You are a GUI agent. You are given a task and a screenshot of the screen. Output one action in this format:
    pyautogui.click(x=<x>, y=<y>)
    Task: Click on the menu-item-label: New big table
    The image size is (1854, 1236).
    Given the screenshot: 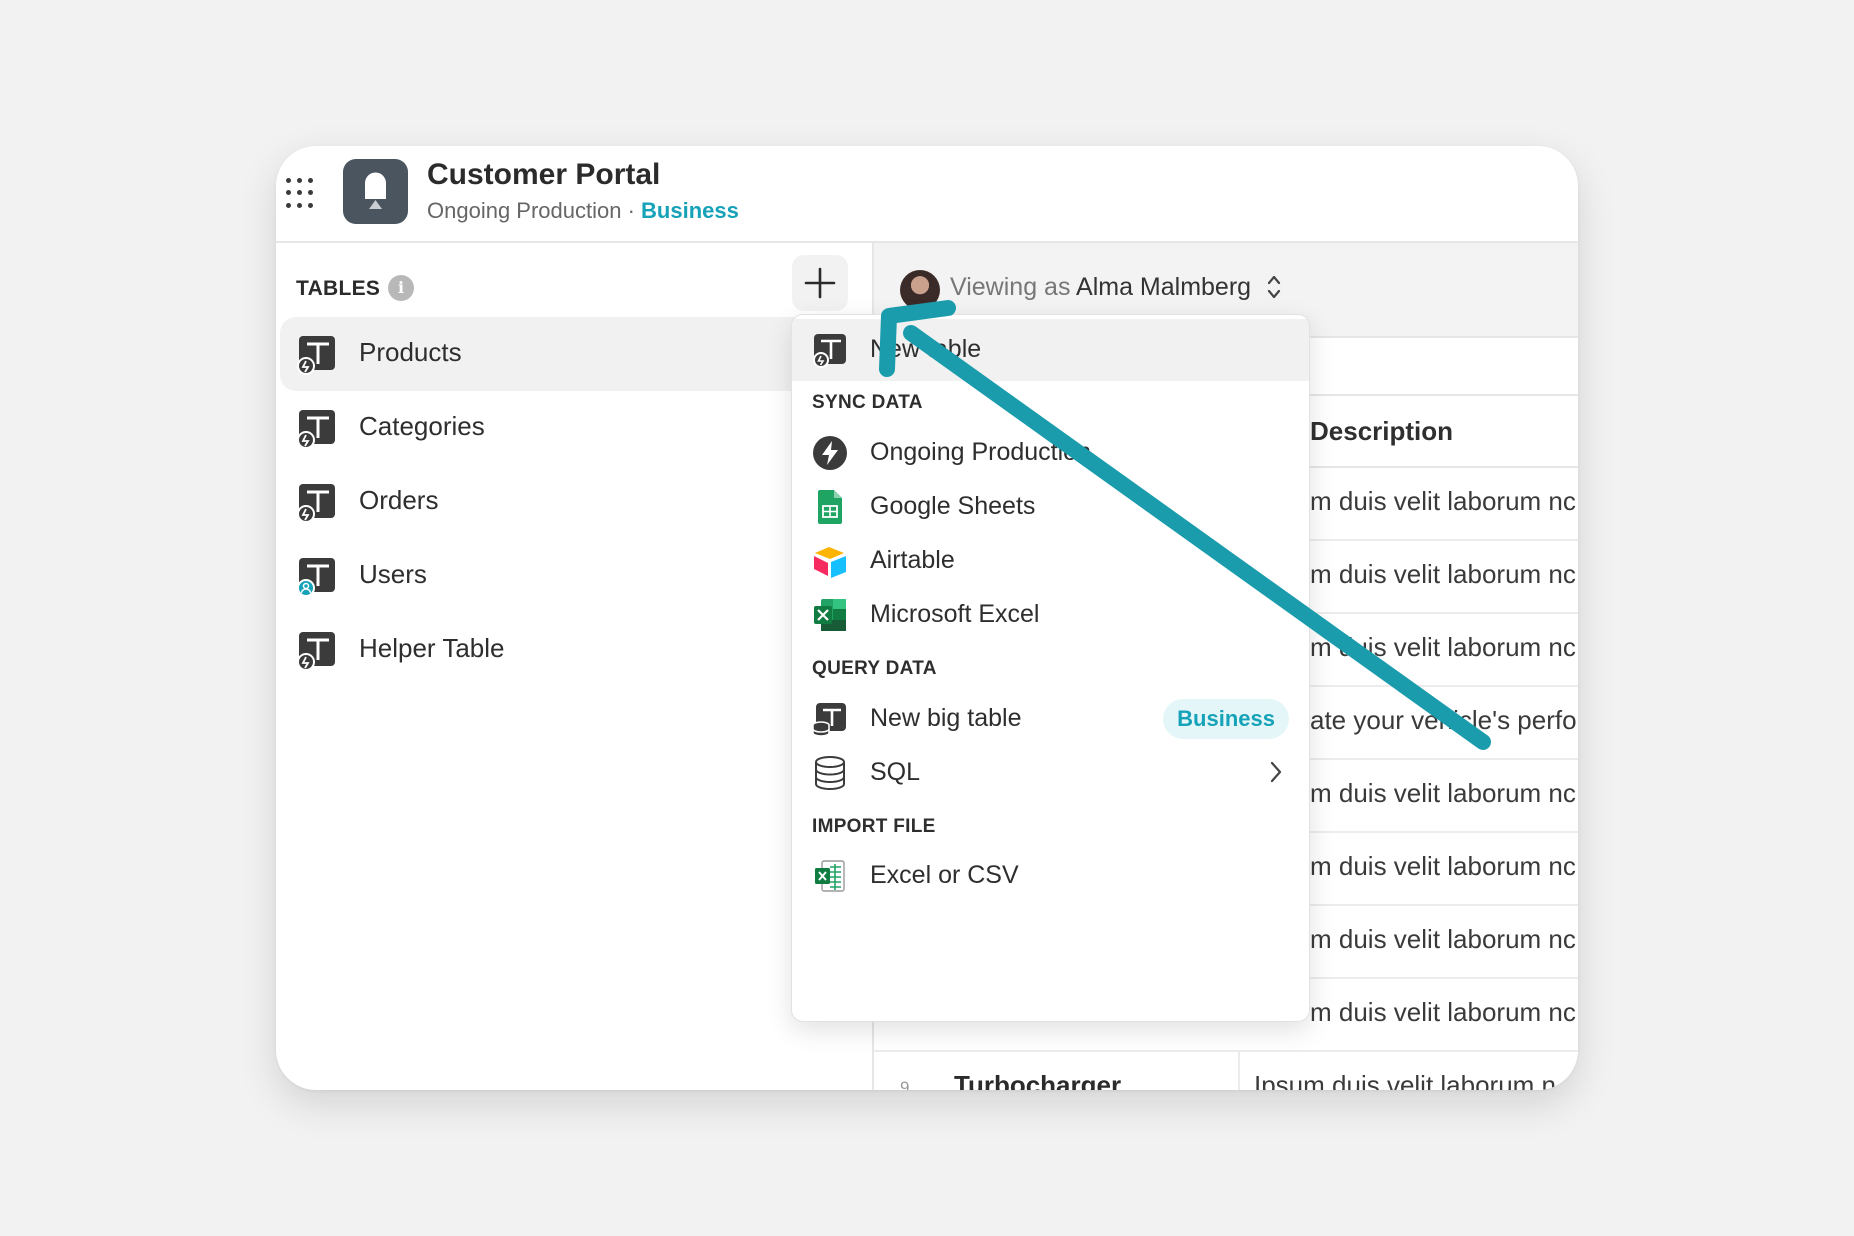 What is the action you would take?
    pyautogui.click(x=946, y=718)
    